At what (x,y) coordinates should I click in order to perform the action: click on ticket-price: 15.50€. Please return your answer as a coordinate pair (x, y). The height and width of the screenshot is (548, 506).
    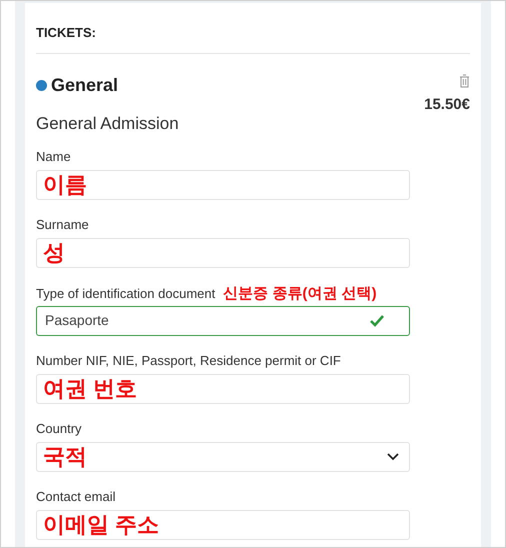
    Looking at the image, I should click on (447, 105).